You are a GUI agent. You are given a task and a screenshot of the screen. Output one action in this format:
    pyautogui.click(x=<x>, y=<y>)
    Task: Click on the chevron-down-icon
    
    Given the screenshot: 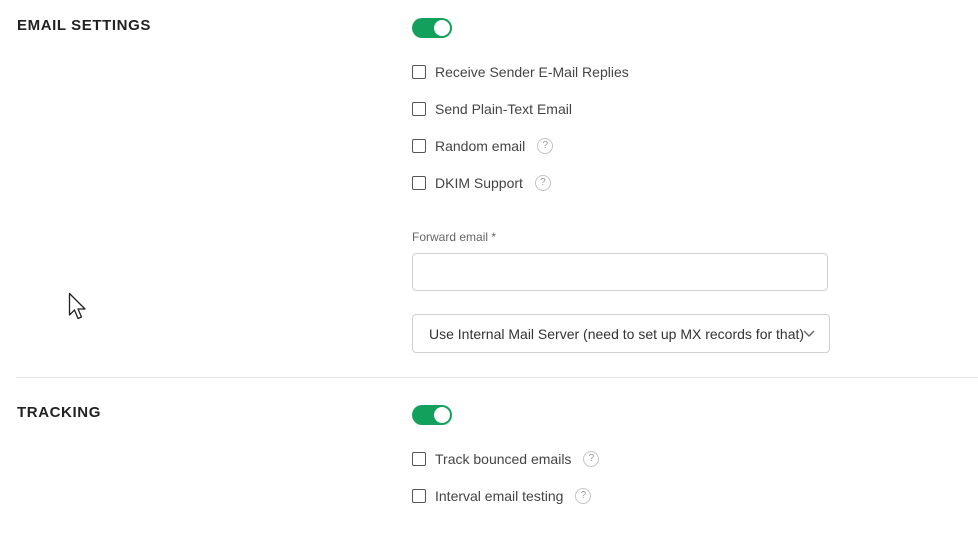 What is the action you would take?
    pyautogui.click(x=809, y=333)
    